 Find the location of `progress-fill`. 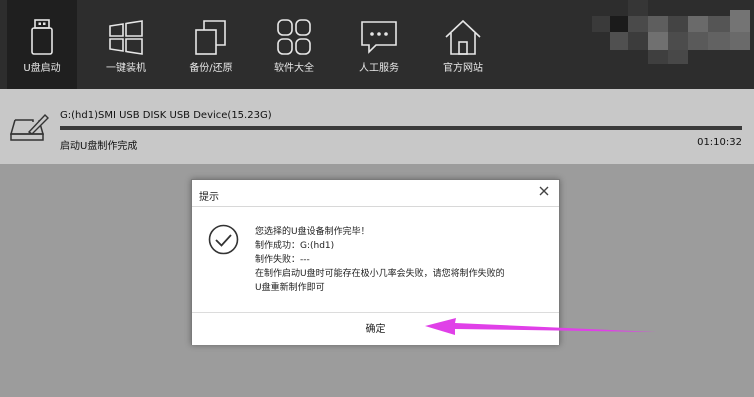

progress-fill is located at coordinates (401, 128).